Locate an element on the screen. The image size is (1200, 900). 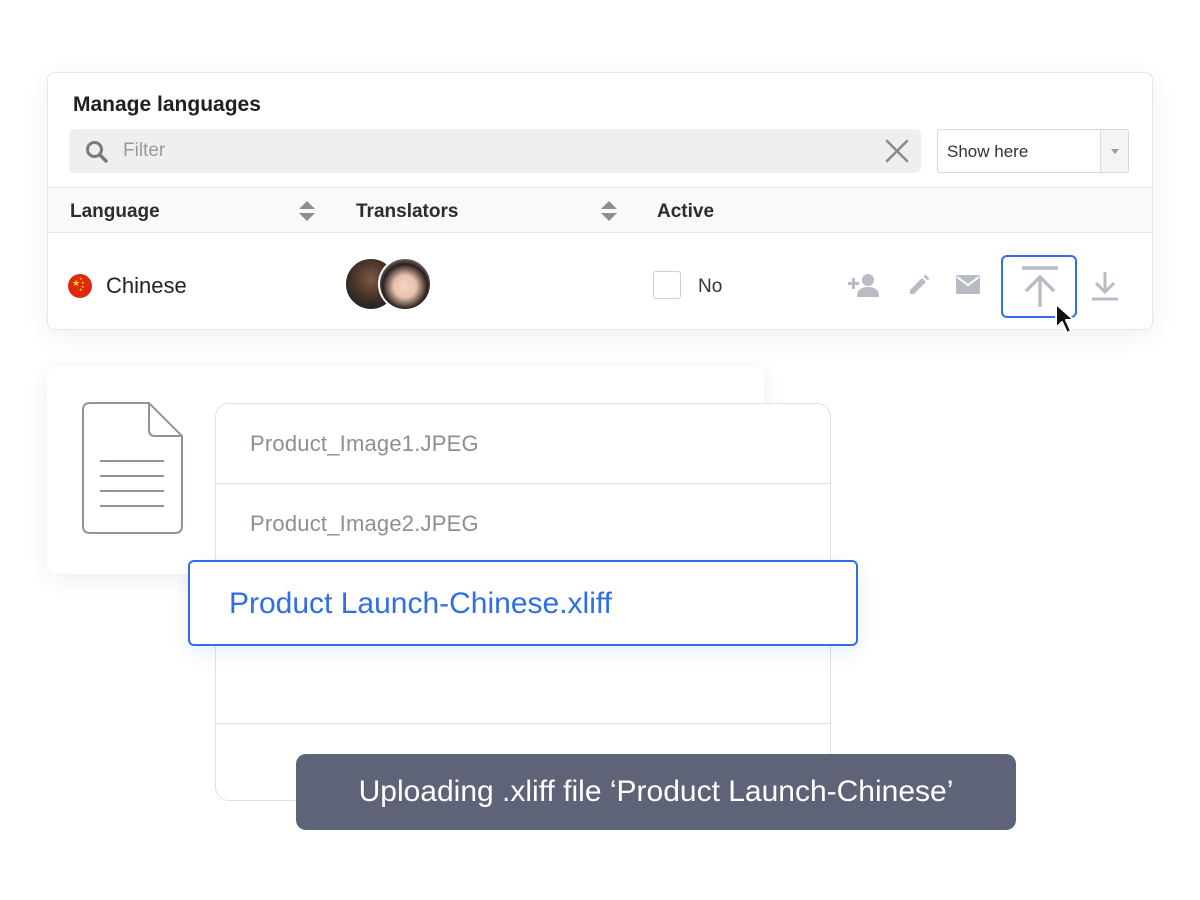
search-icon is located at coordinates (97, 152).